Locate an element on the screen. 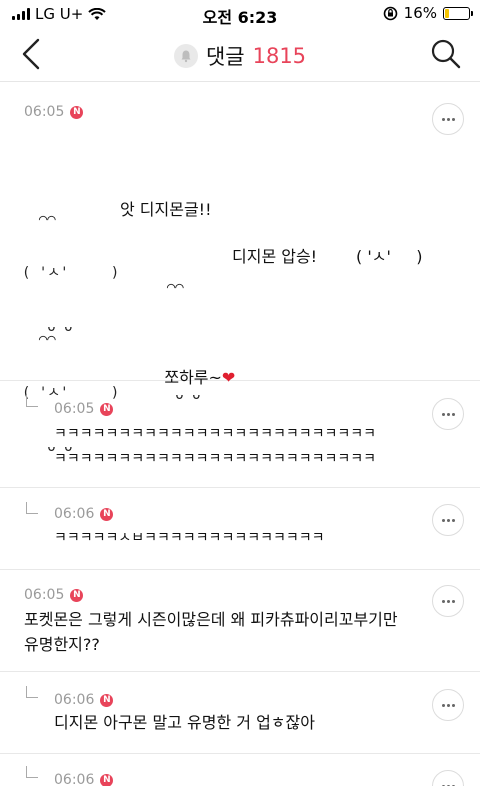 This screenshot has width=480, height=786. comment-text: ㅋㅋㅋㅋㅋㅅㅂㅋㅋㅋㅋㅋㅋㅋㅋㅋㅋㅋㅋㅋㅋ is located at coordinates (189, 538).